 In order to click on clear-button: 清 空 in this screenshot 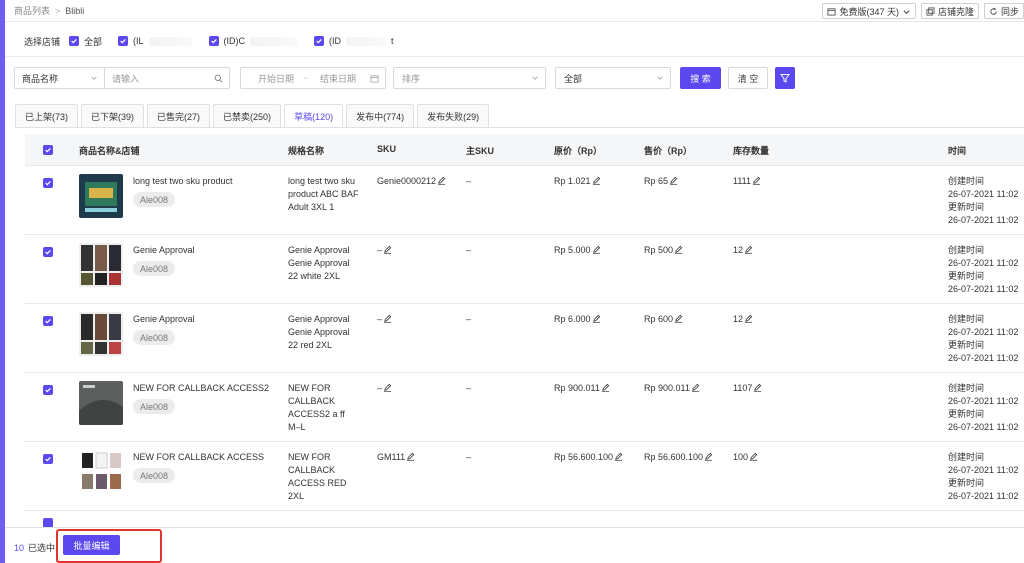, I will do `click(748, 78)`.